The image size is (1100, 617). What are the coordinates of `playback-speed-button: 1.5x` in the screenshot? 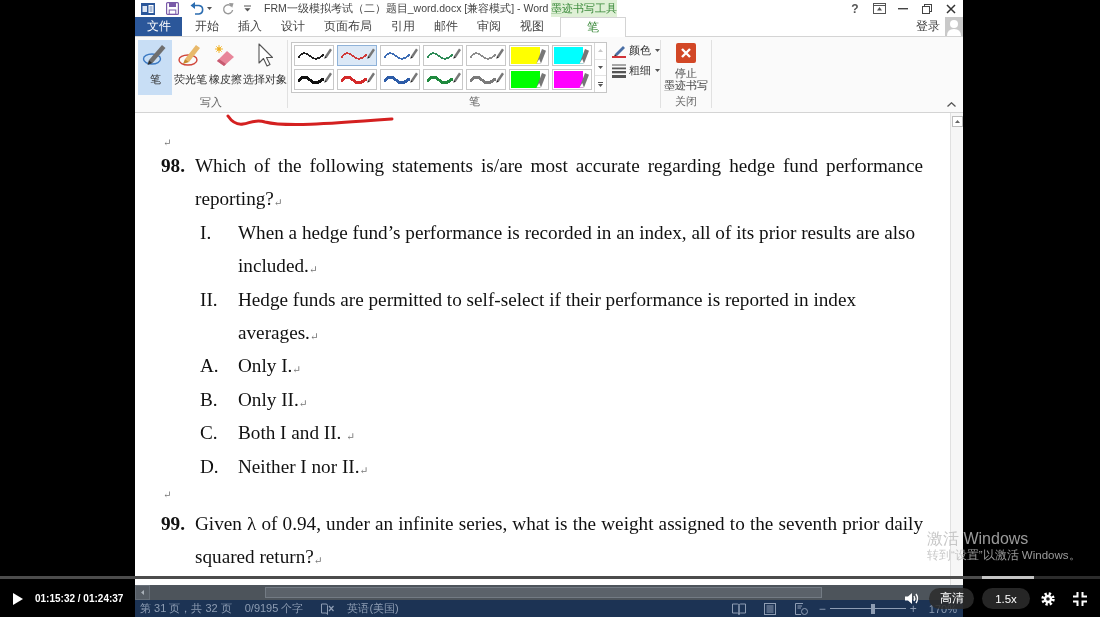 It's located at (1006, 598).